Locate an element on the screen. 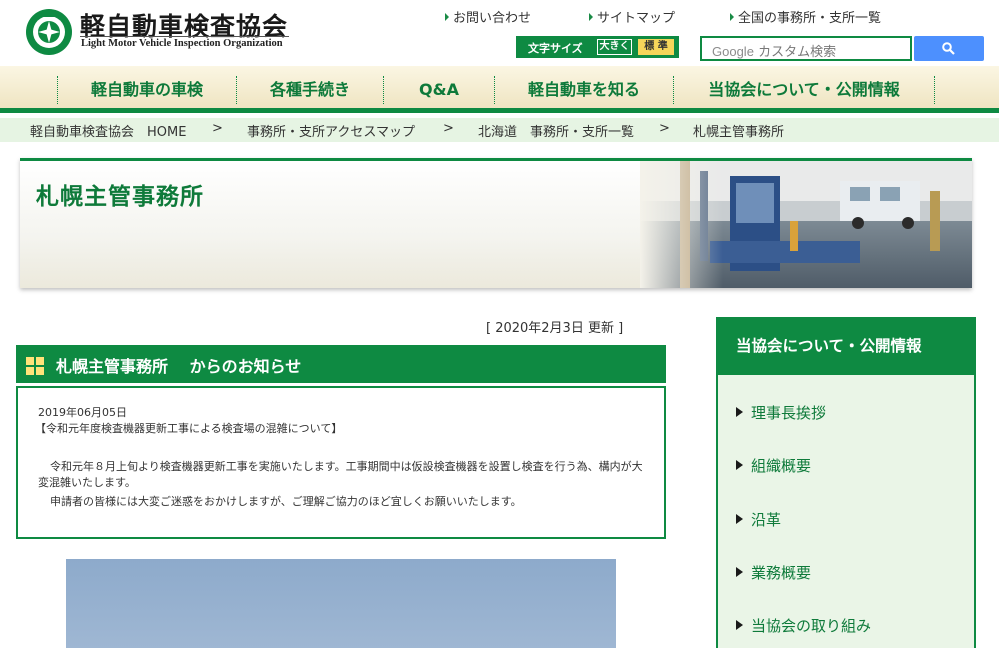  notice-heading: 札幌主管事務所 からのお知らせ is located at coordinates (341, 364).